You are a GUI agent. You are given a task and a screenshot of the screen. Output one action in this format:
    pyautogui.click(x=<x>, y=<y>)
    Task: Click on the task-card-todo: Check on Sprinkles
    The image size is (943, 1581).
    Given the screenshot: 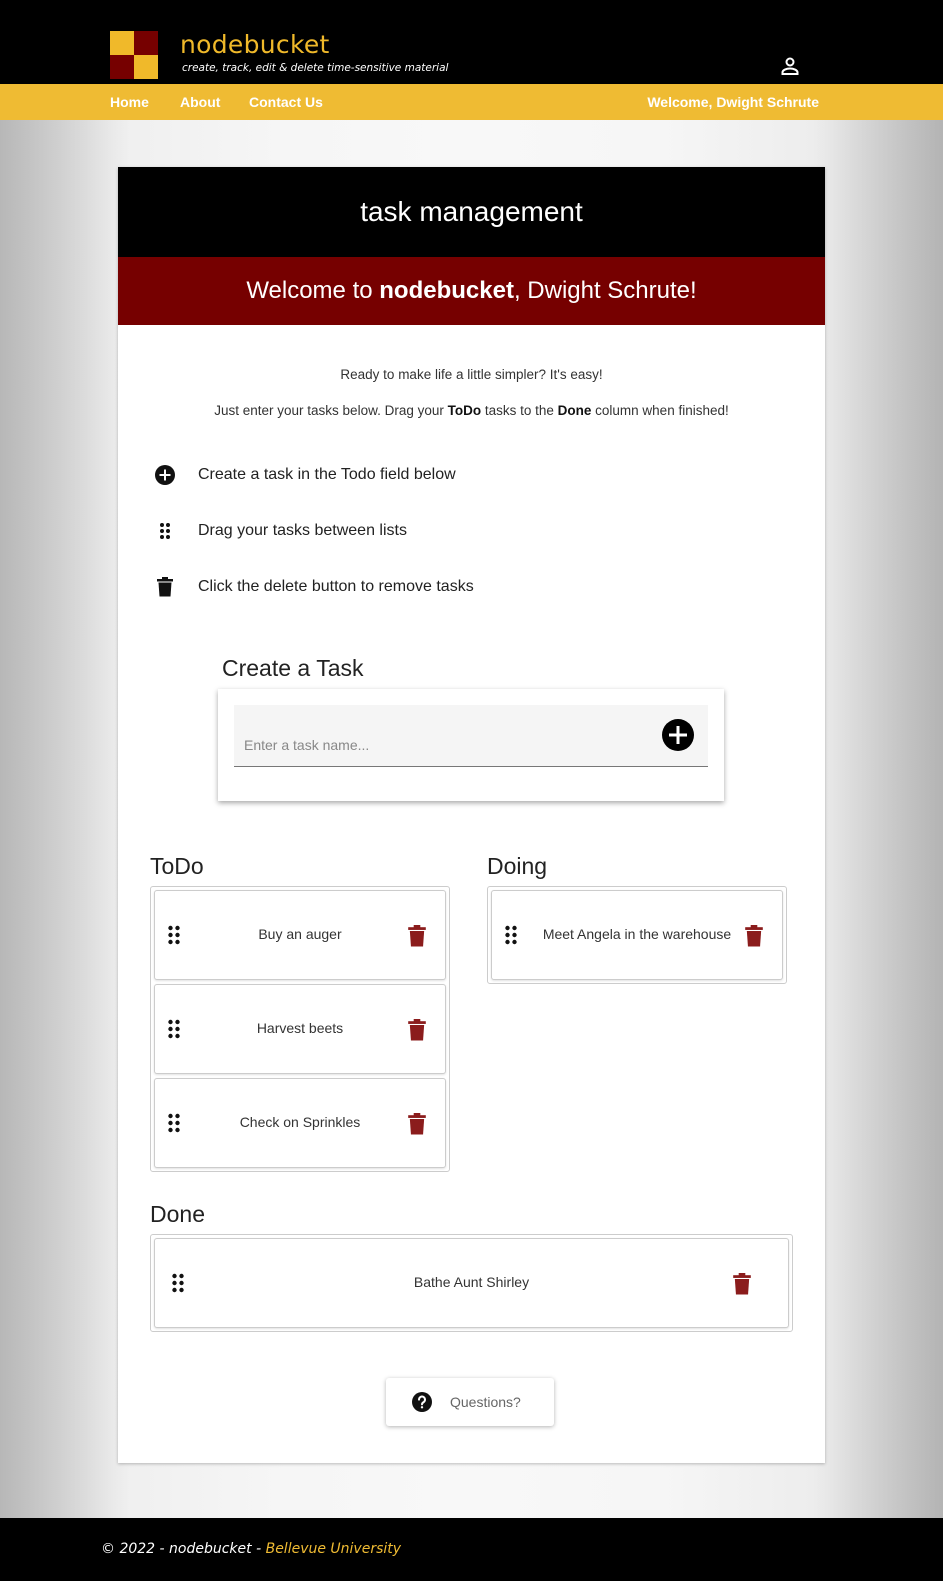 What is the action you would take?
    pyautogui.click(x=300, y=1123)
    